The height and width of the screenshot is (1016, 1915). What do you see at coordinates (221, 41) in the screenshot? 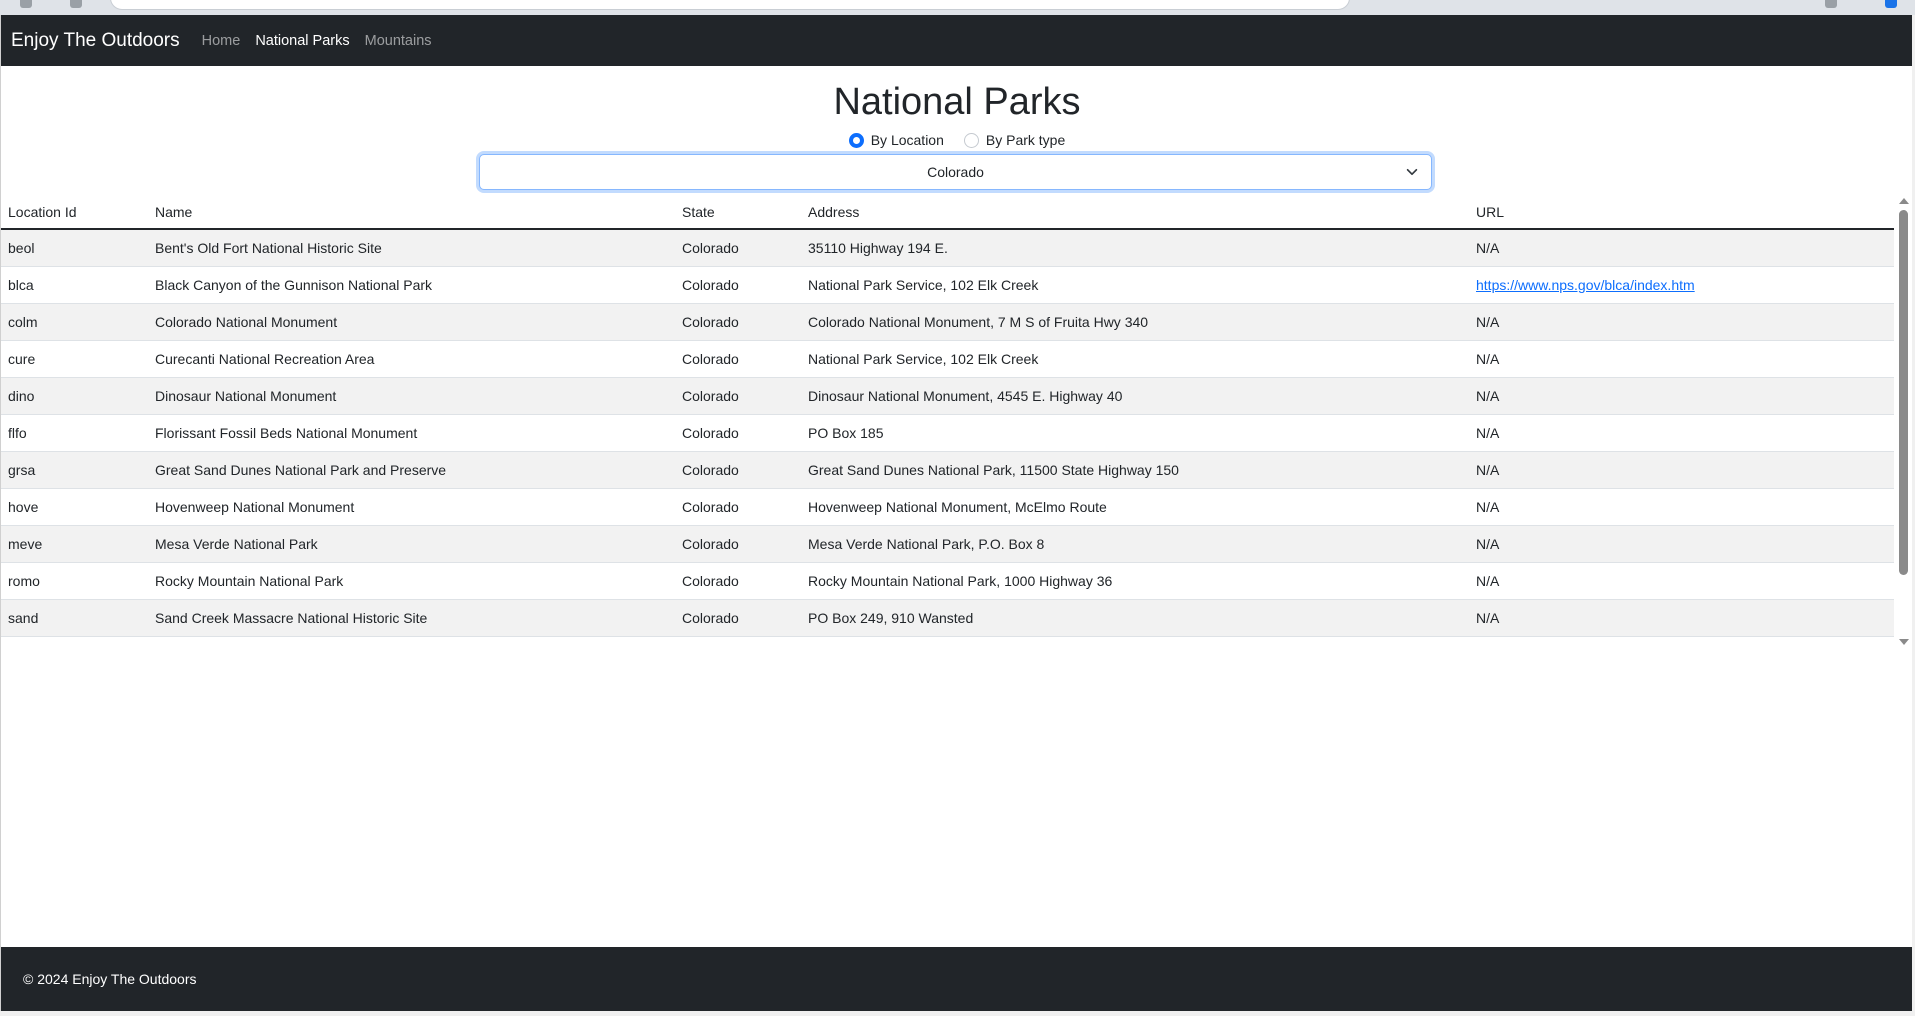
I see `nav-link-home: Home` at bounding box center [221, 41].